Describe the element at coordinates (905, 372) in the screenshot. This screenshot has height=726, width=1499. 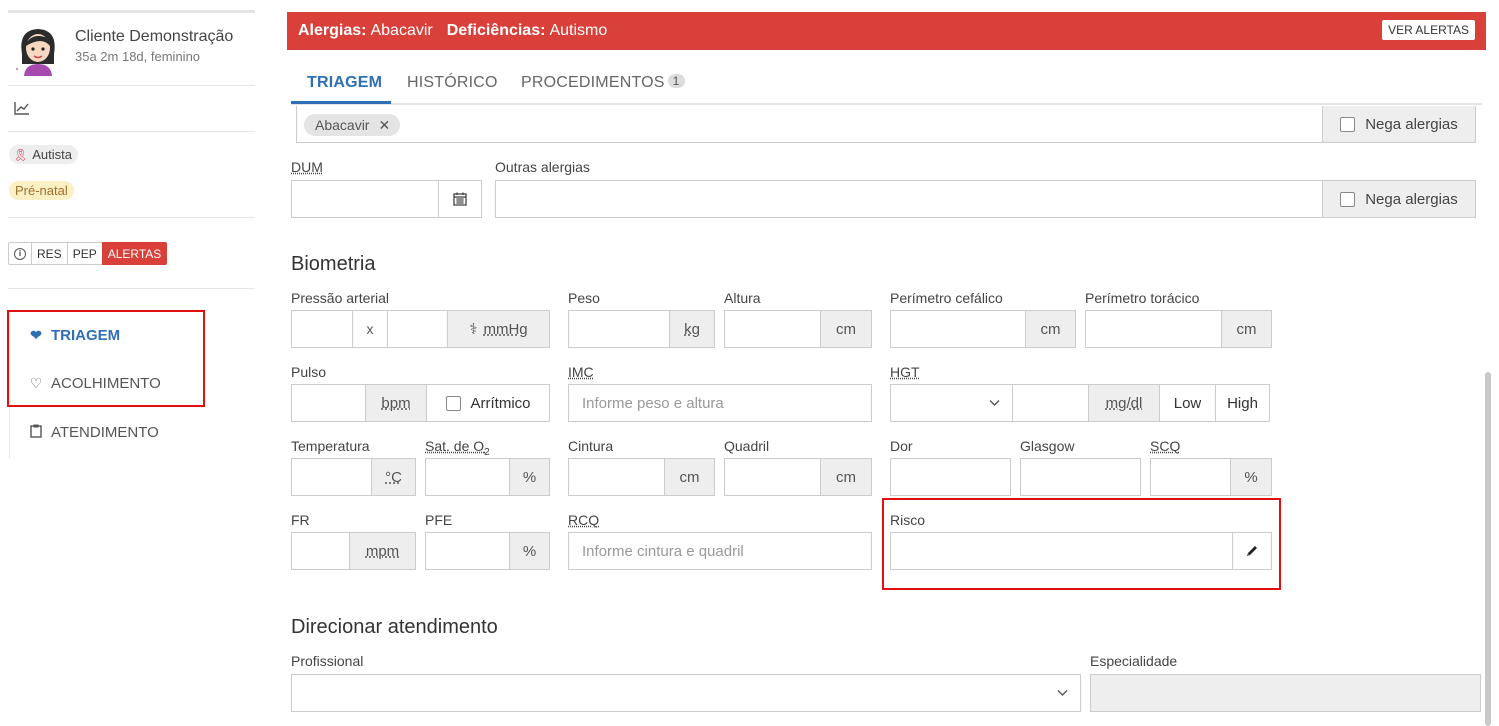
I see `hgt-label: HGT` at that location.